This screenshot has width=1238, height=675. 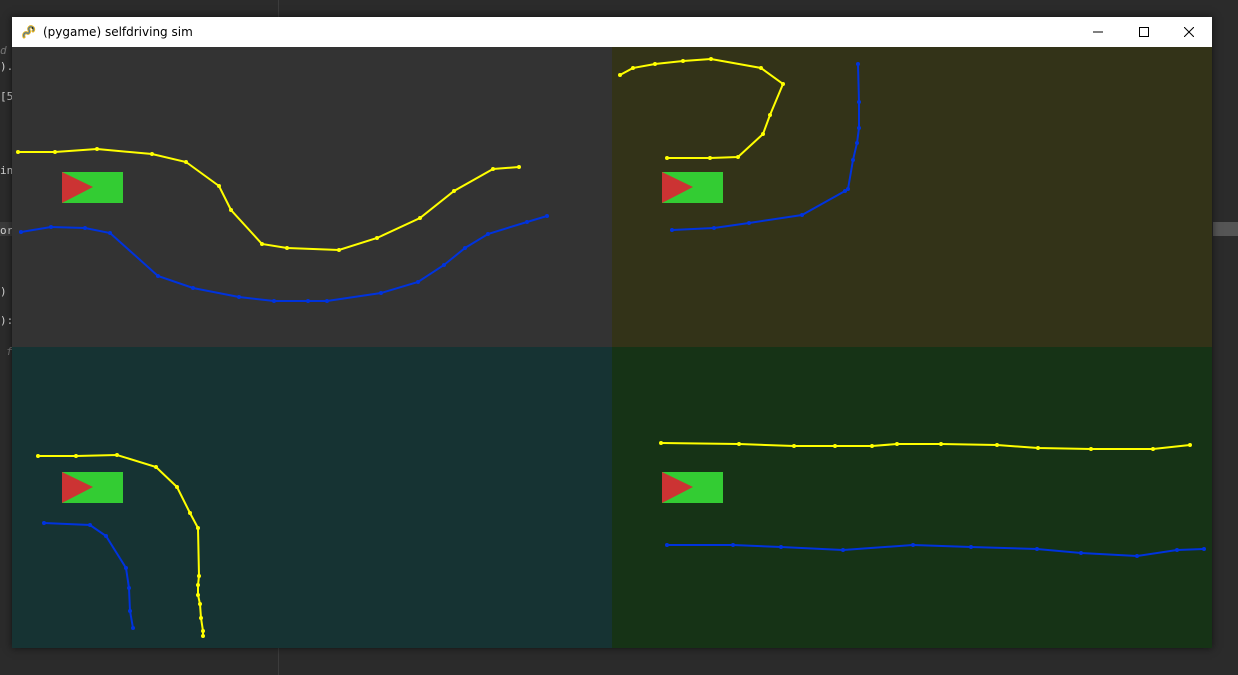 I want to click on close-icon, so click(x=1189, y=32).